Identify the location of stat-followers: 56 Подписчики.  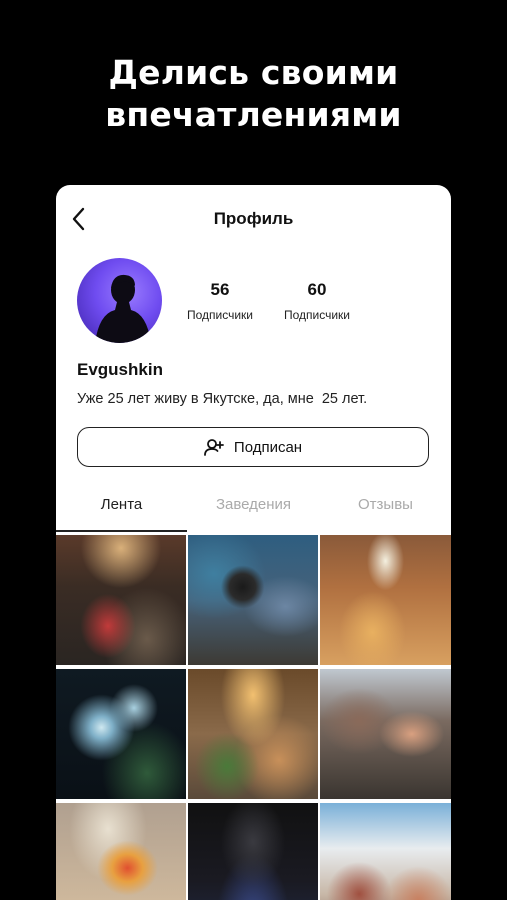
(220, 301).